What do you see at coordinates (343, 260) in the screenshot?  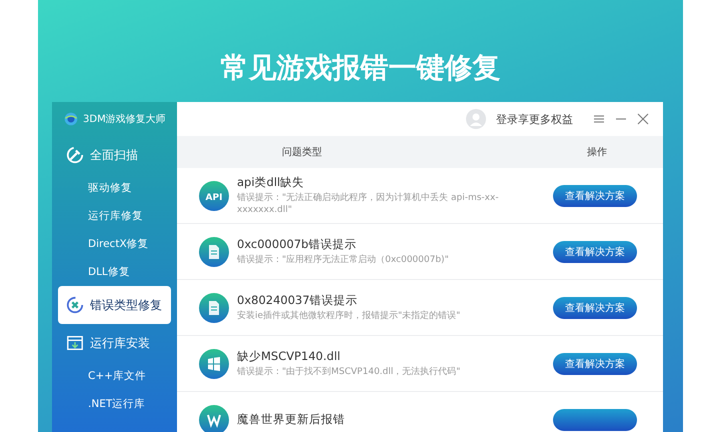 I see `issue-description: 错误提示："应用程序无法正常启动（0xc000007b)"` at bounding box center [343, 260].